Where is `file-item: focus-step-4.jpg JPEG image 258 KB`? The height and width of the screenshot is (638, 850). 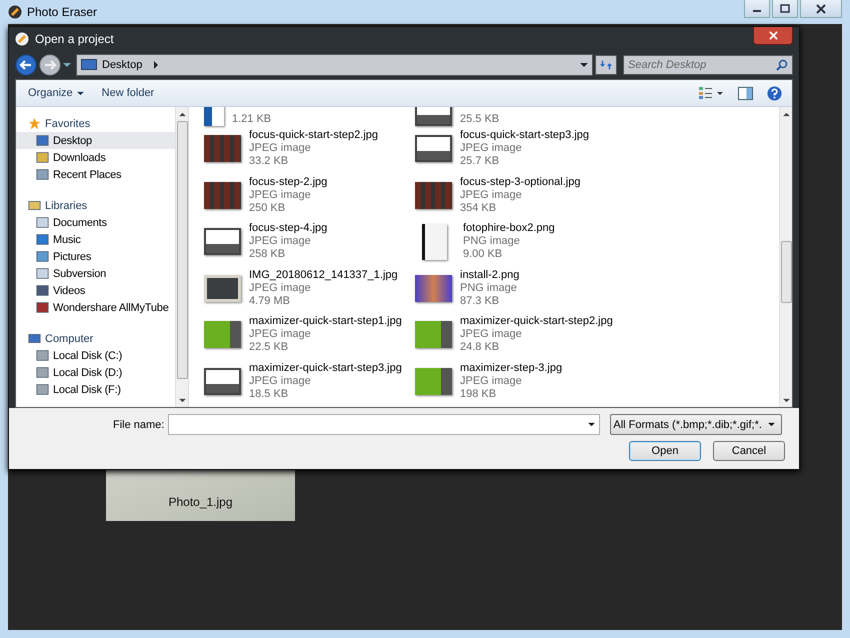 file-item: focus-step-4.jpg JPEG image 258 KB is located at coordinates (309, 241).